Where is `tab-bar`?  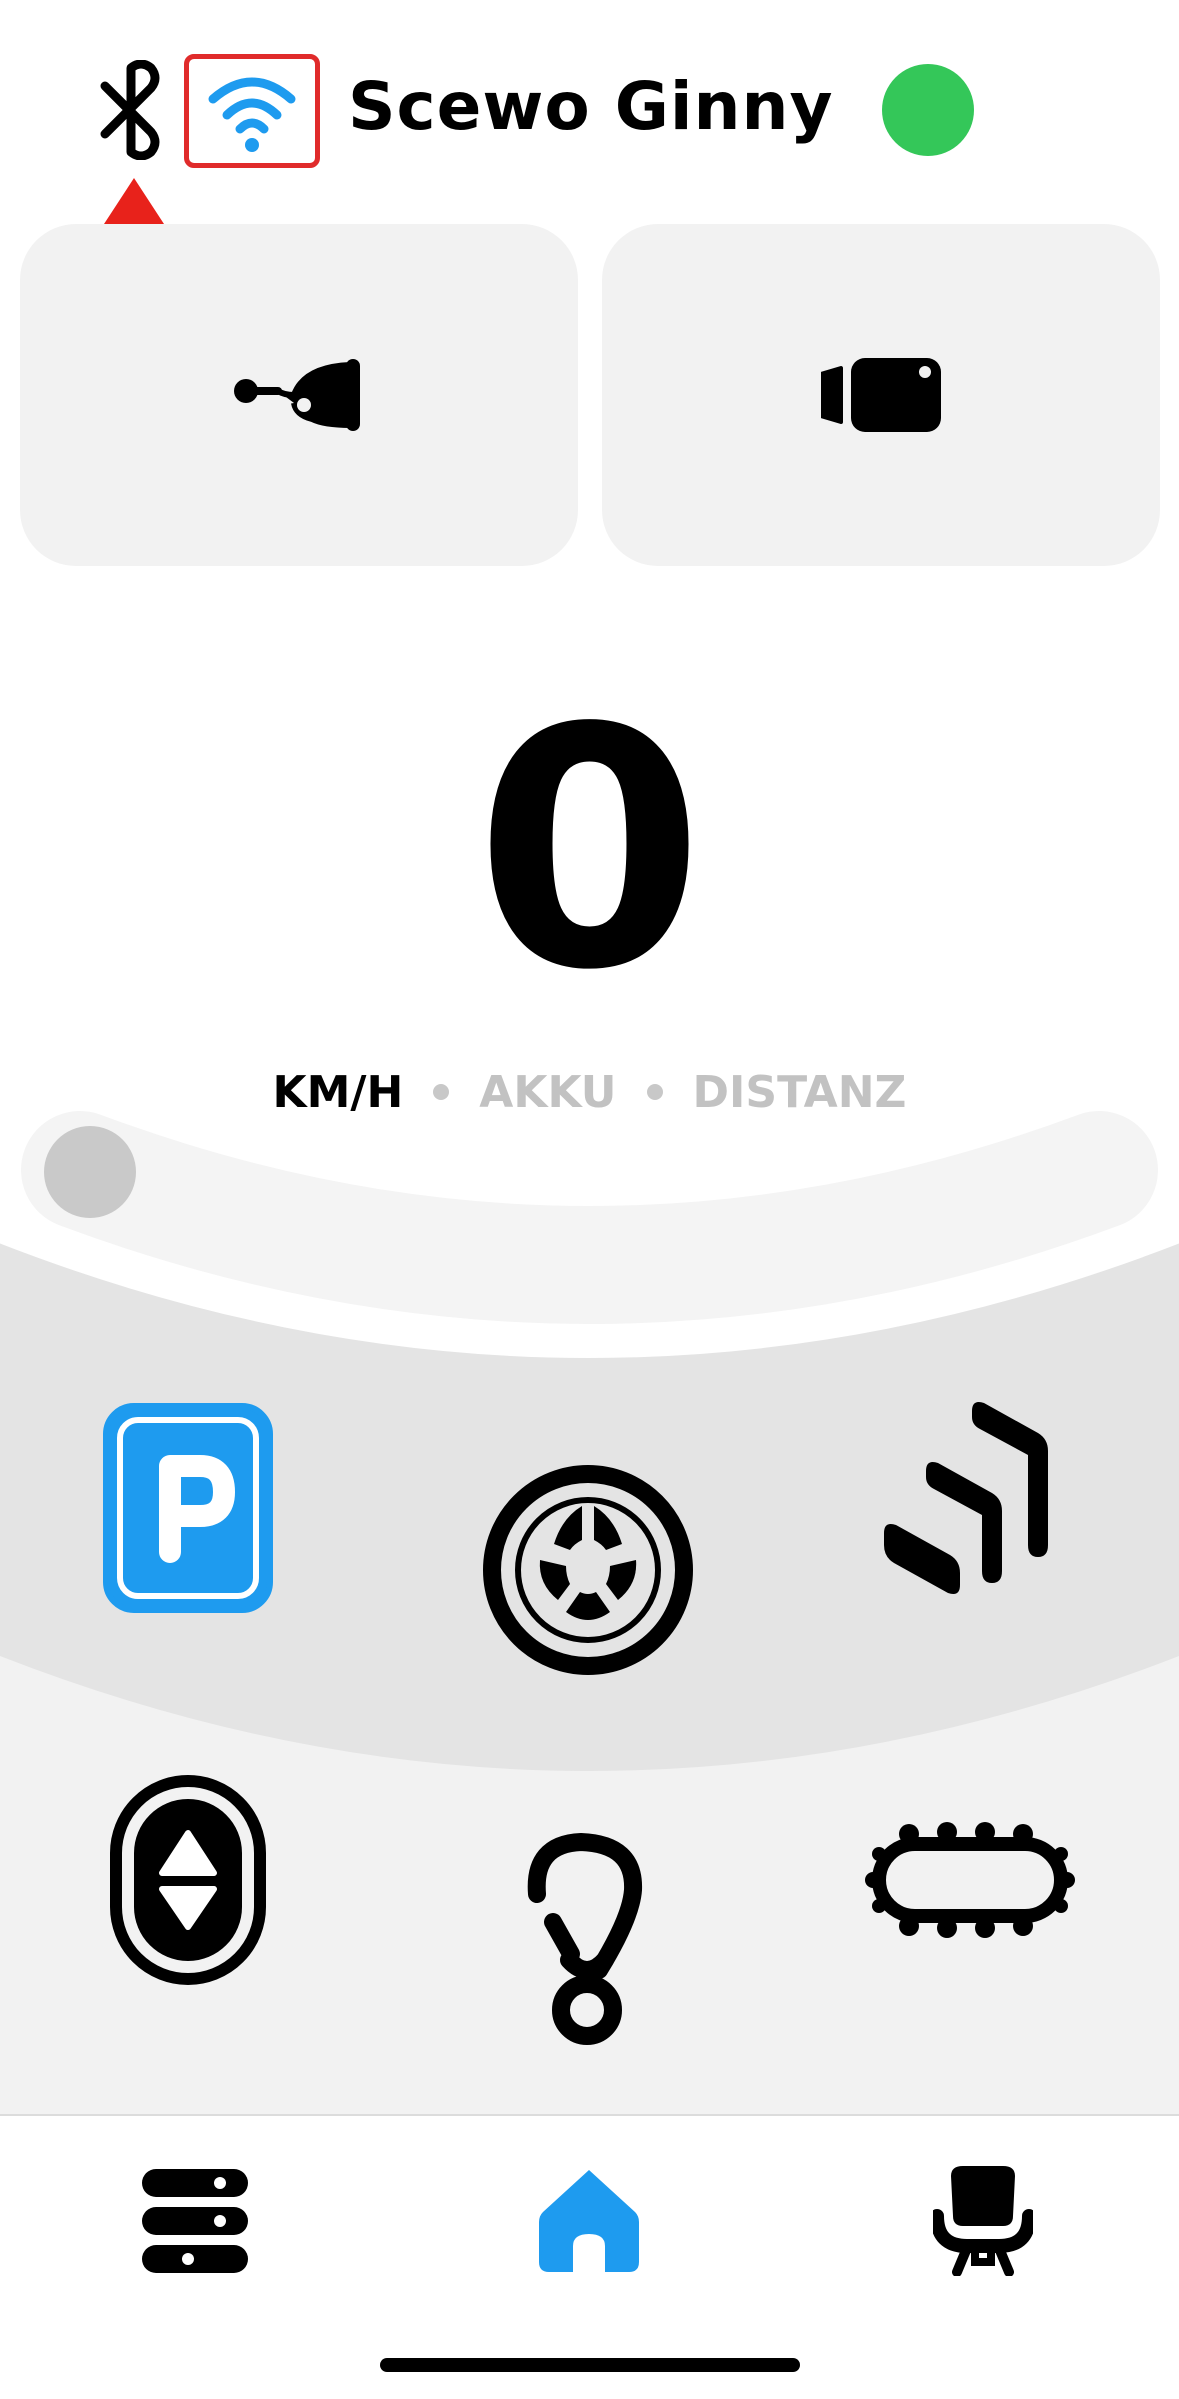 tab-bar is located at coordinates (589, 2256).